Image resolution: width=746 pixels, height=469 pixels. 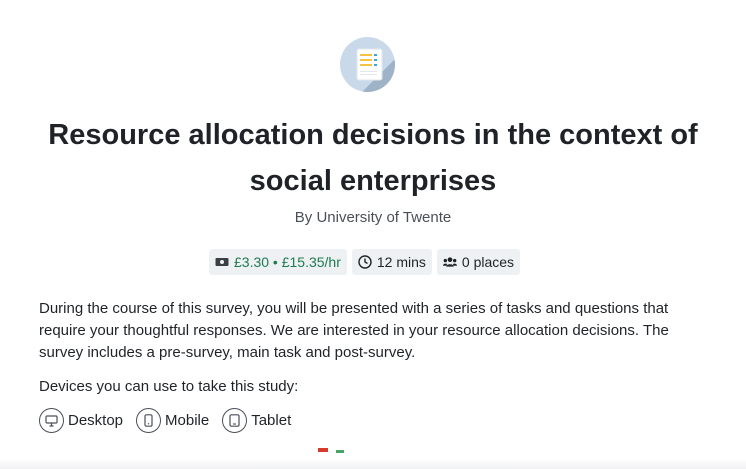 I want to click on device-list: Desktop Mobile Tablet, so click(x=165, y=420).